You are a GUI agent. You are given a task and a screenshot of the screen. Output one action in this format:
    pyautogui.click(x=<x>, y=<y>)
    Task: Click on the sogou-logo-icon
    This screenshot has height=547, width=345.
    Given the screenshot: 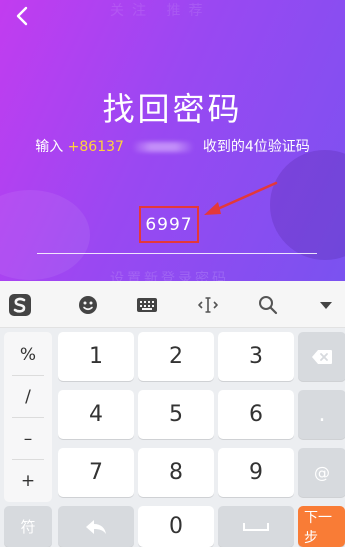 What is the action you would take?
    pyautogui.click(x=20, y=304)
    